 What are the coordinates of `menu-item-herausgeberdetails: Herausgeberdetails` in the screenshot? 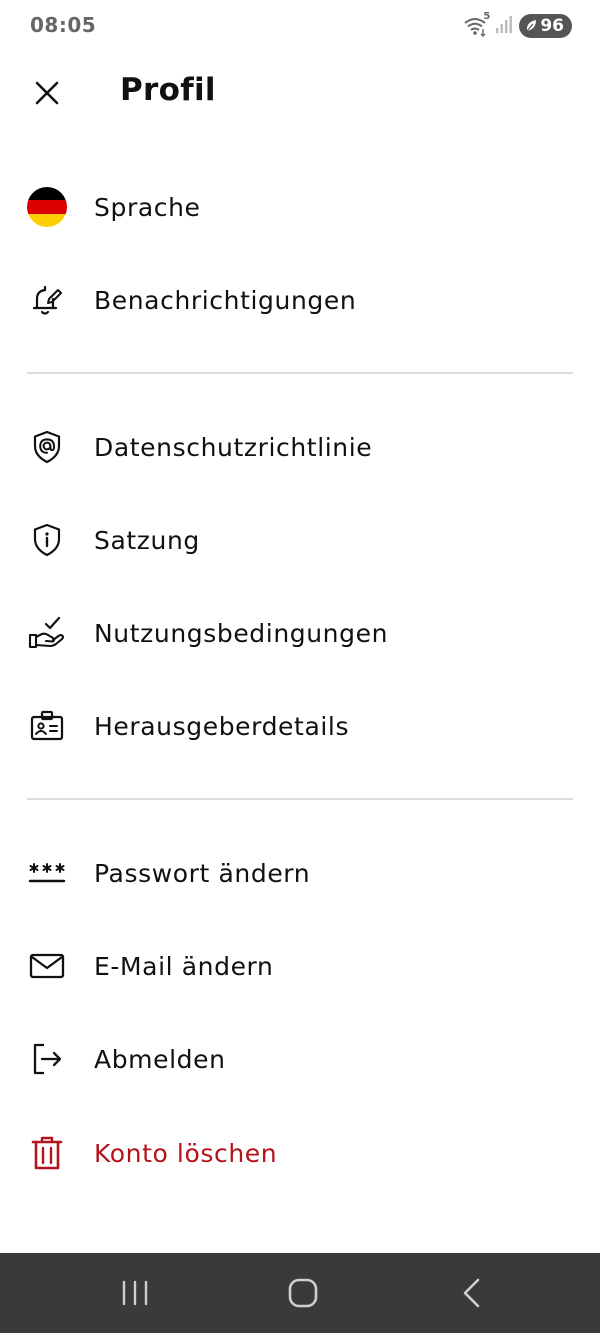 It's located at (300, 726).